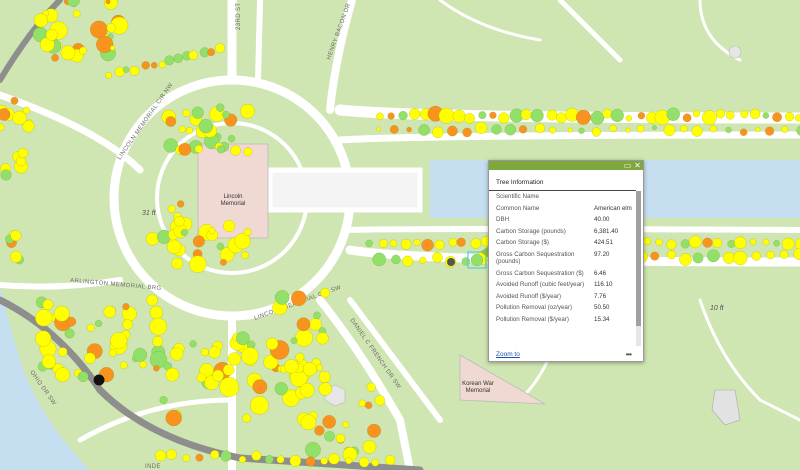  I want to click on close-icon: ✕, so click(637, 165).